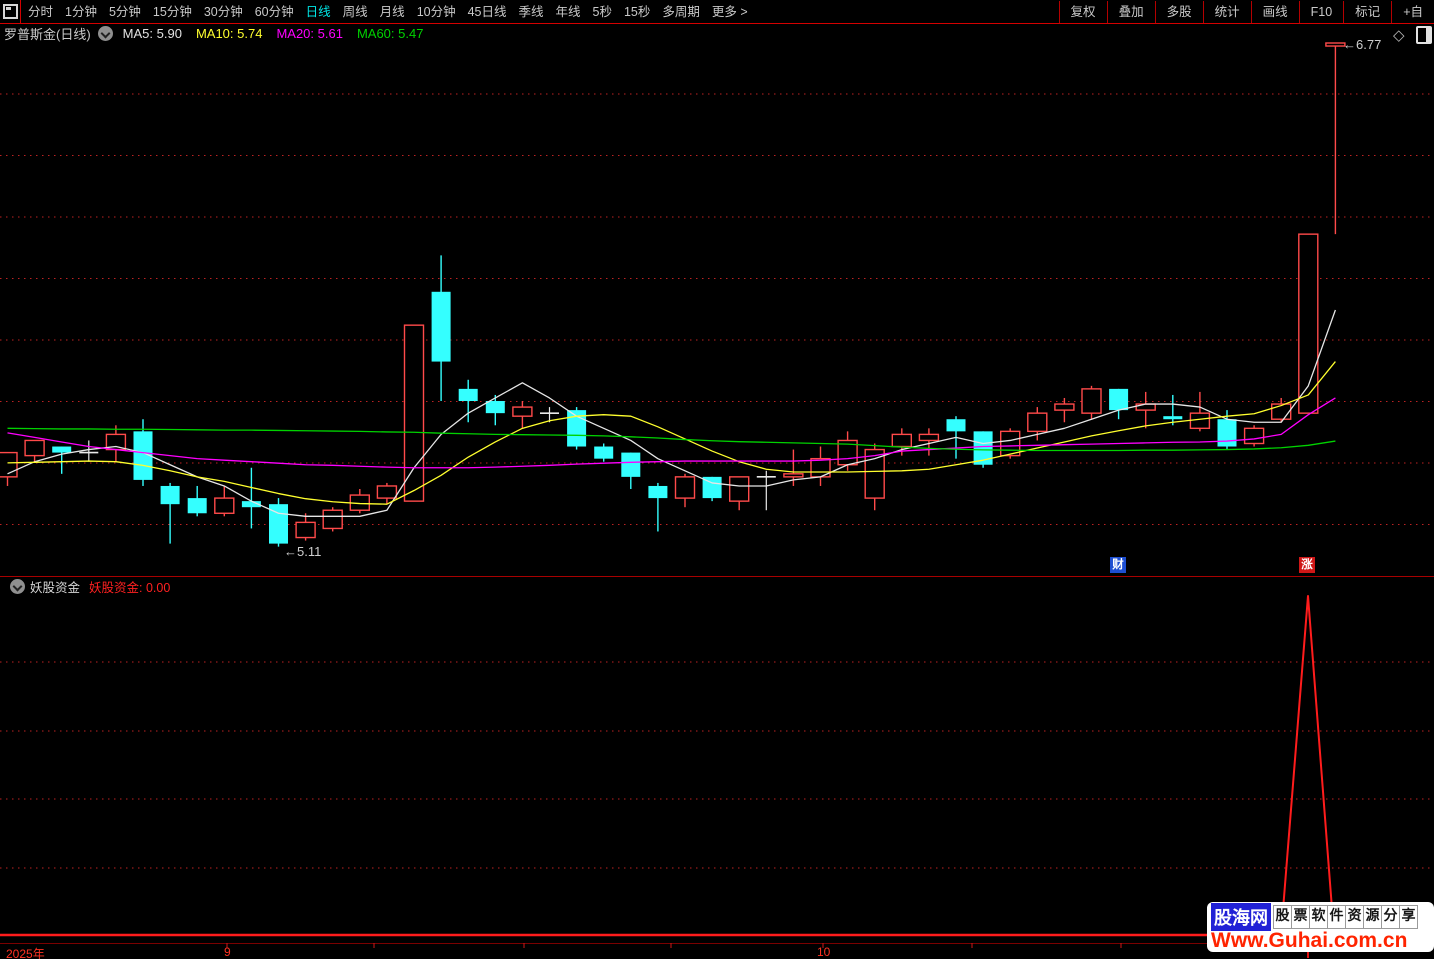 The height and width of the screenshot is (959, 1434). I want to click on event-marker-0: 财, so click(1118, 565).